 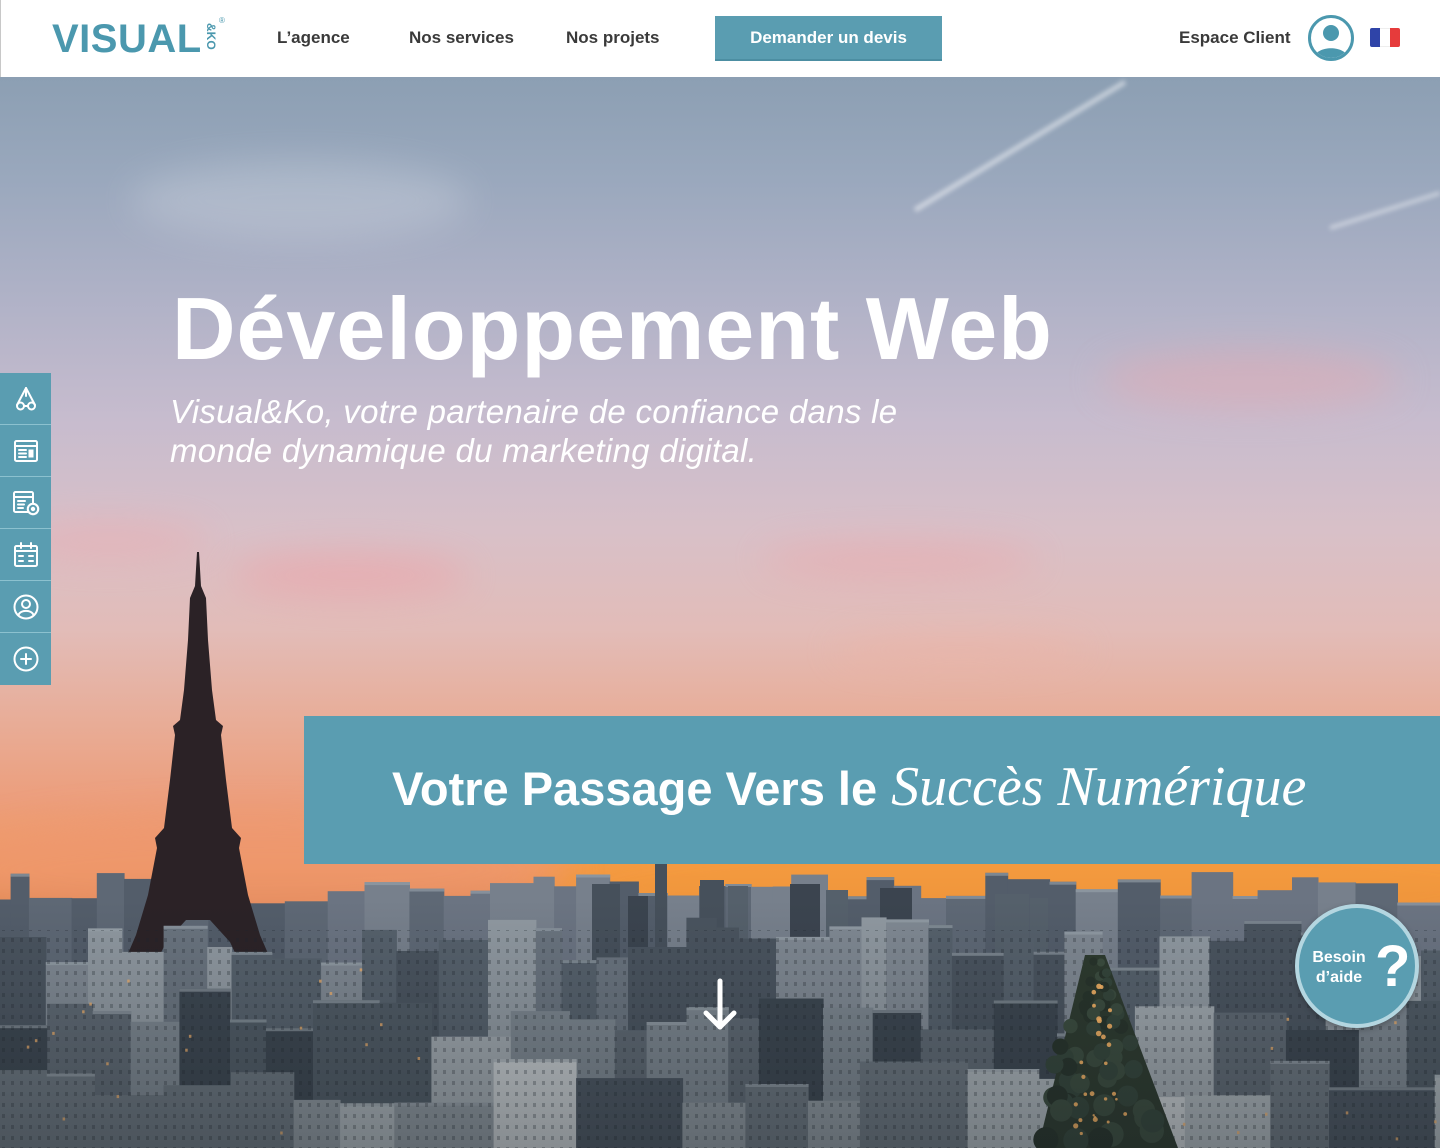 I want to click on tagline-banner: Votre Passage Vers le Succès Numérique, so click(x=872, y=790).